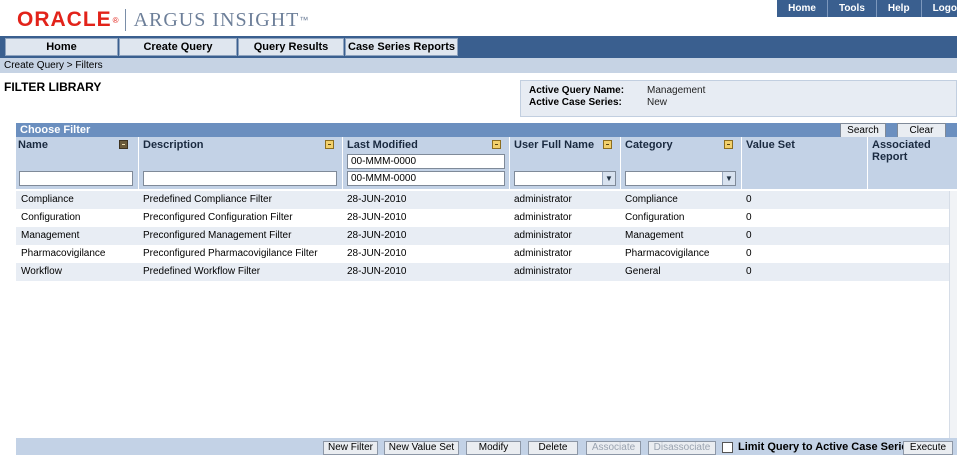  Describe the element at coordinates (401, 47) in the screenshot. I see `nav-tab-case-series-reports: Case Series Reports` at that location.